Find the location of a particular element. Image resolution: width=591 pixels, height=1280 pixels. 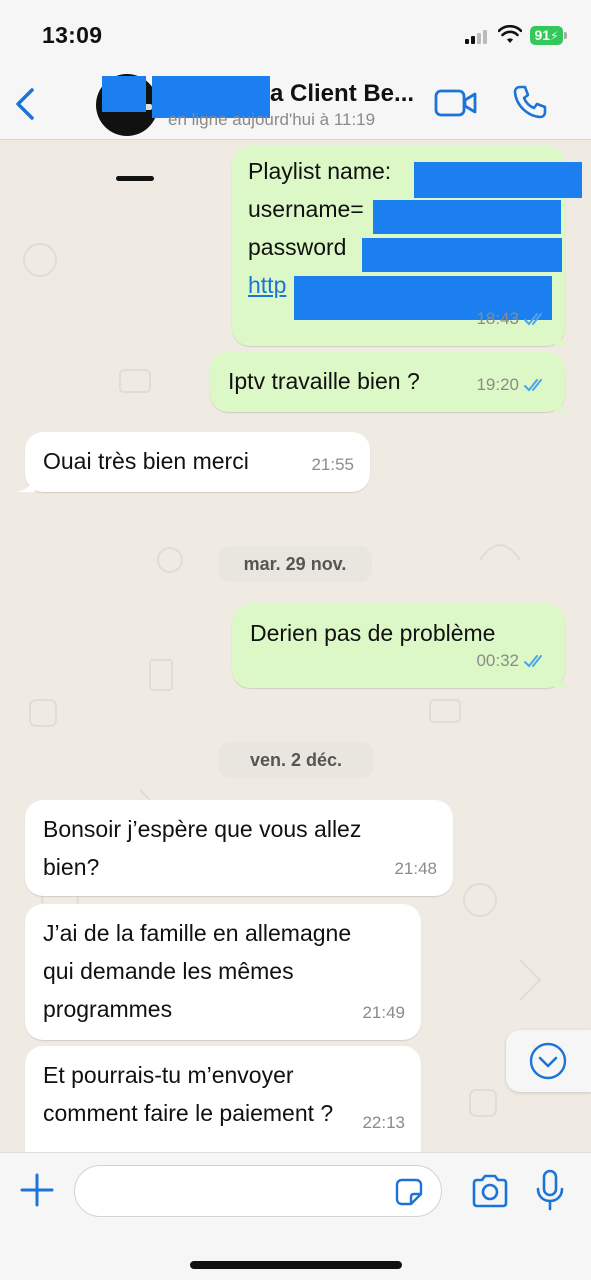

wifi-icon is located at coordinates (510, 34).